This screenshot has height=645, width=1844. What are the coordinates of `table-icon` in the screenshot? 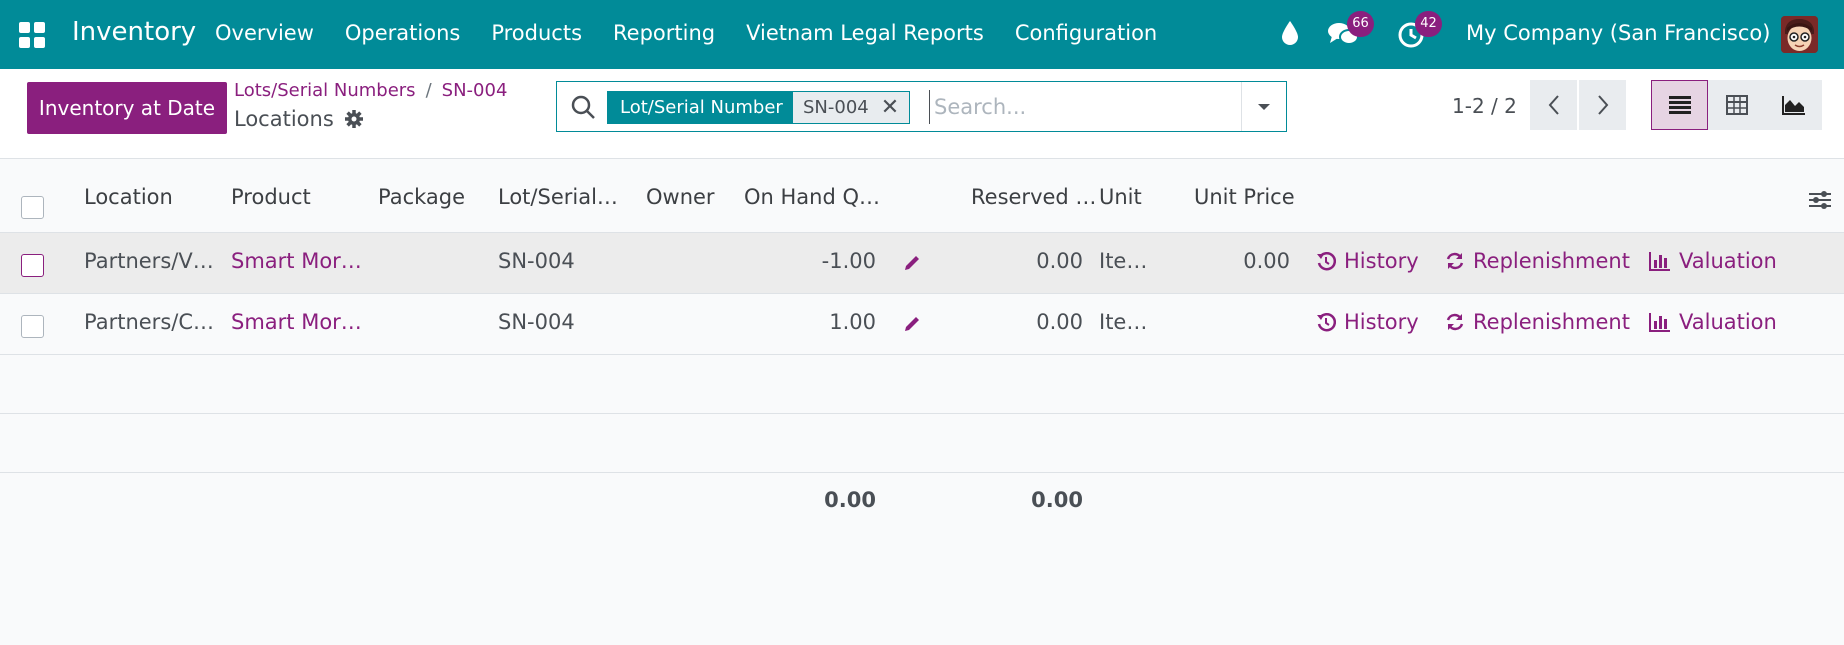 It's located at (1736, 105).